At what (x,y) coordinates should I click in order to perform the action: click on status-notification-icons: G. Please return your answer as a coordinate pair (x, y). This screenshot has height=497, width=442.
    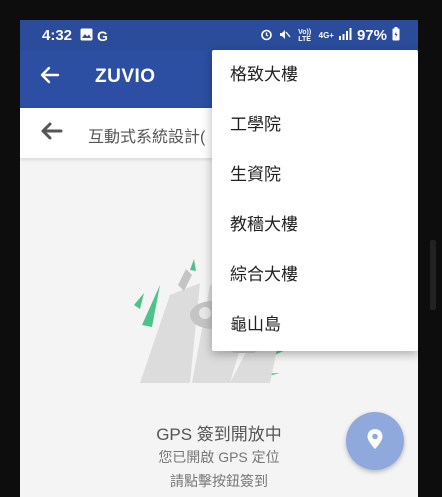
    Looking at the image, I should click on (94, 36).